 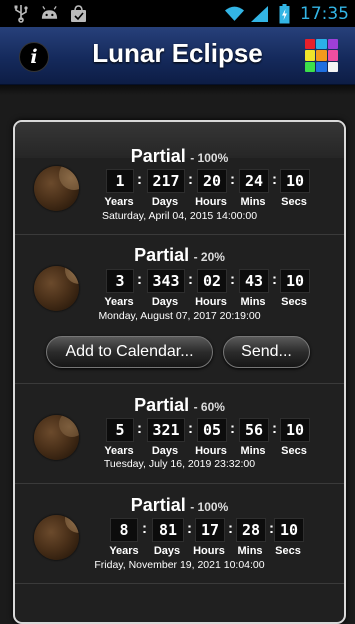 I want to click on eclipse-heading: Partial - 20%, so click(x=179, y=255).